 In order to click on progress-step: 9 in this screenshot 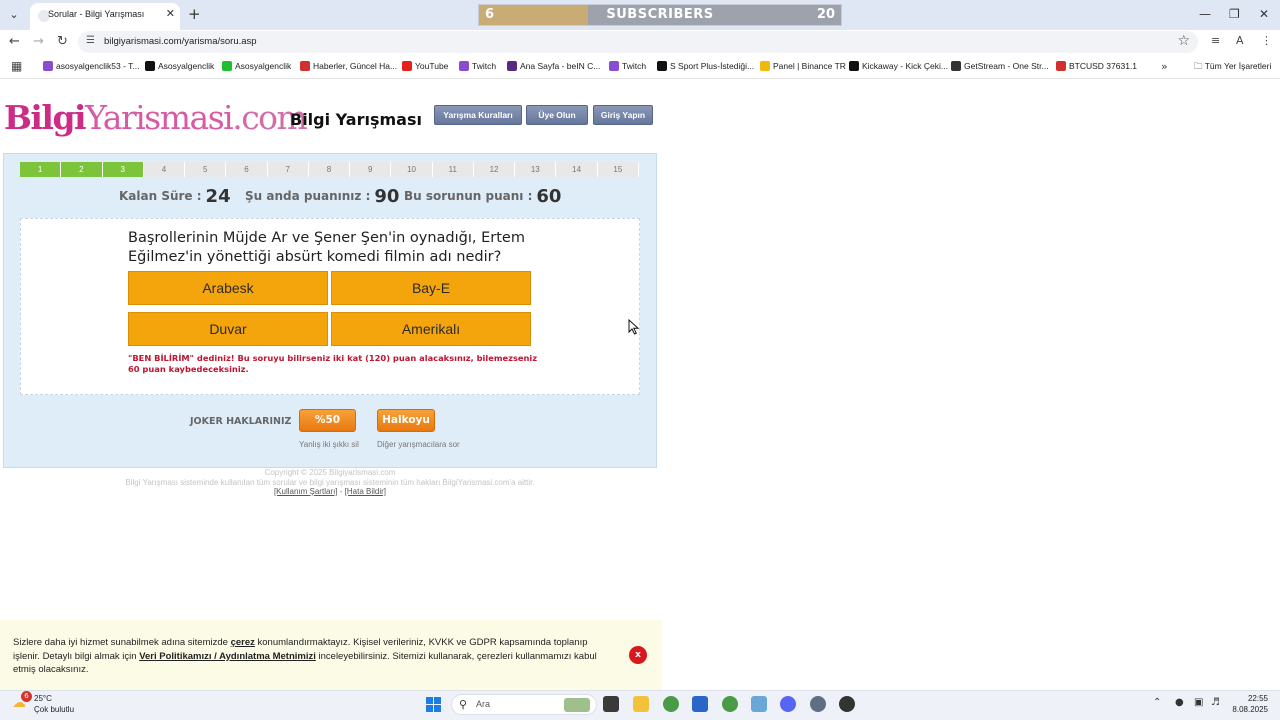, I will do `click(371, 169)`.